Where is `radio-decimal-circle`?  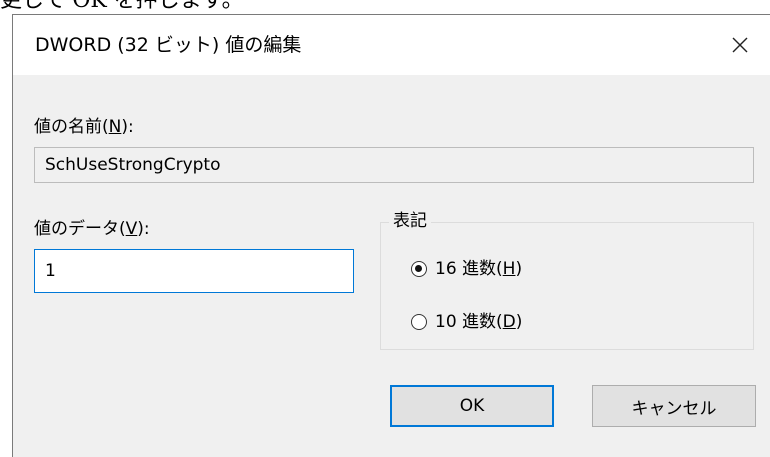 radio-decimal-circle is located at coordinates (419, 322).